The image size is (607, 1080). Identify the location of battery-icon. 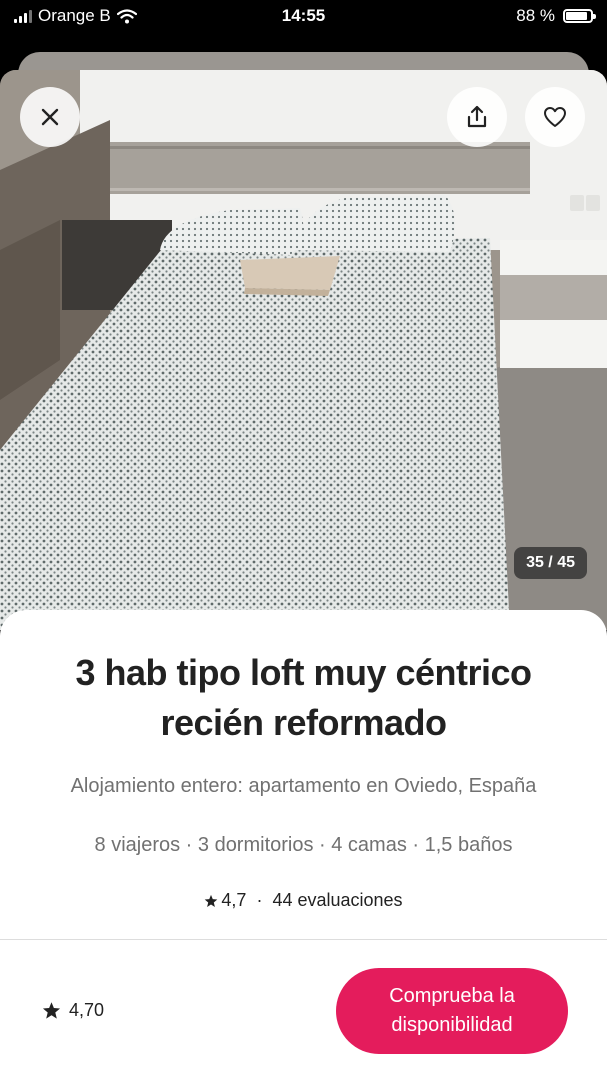
(579, 16).